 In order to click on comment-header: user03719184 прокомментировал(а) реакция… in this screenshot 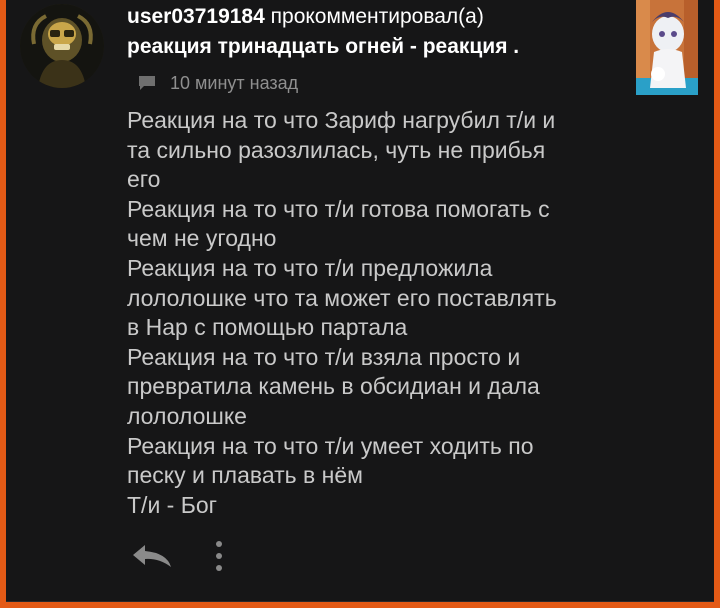, I will do `click(376, 32)`.